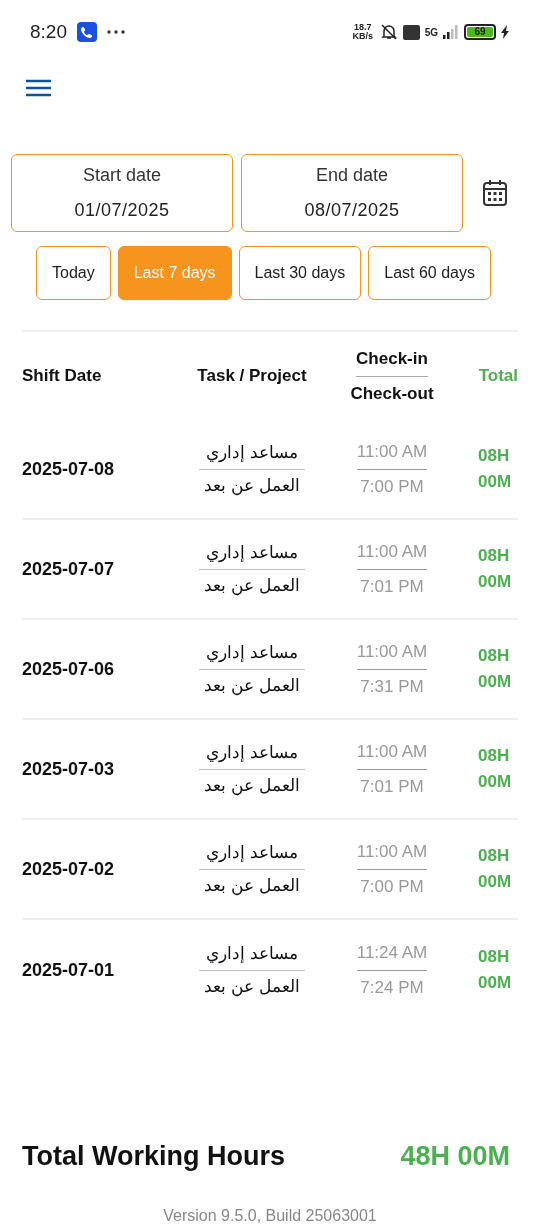 The height and width of the screenshot is (1230, 540). What do you see at coordinates (455, 1156) in the screenshot?
I see `summary-value: 48H 00M` at bounding box center [455, 1156].